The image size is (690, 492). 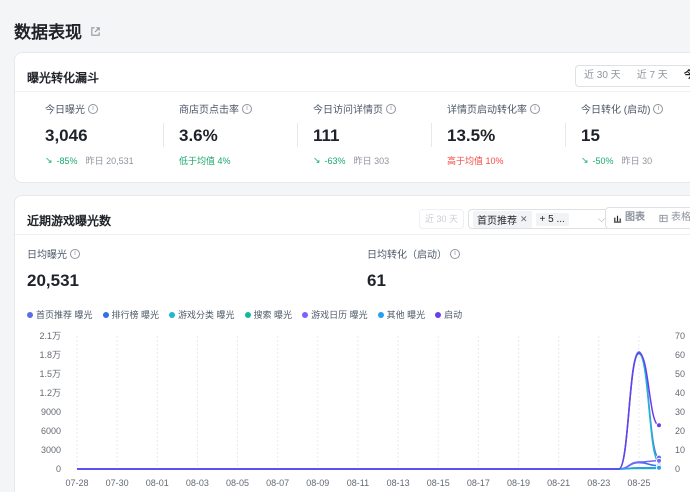 I want to click on metric-compare: 昨日 30, so click(x=637, y=161).